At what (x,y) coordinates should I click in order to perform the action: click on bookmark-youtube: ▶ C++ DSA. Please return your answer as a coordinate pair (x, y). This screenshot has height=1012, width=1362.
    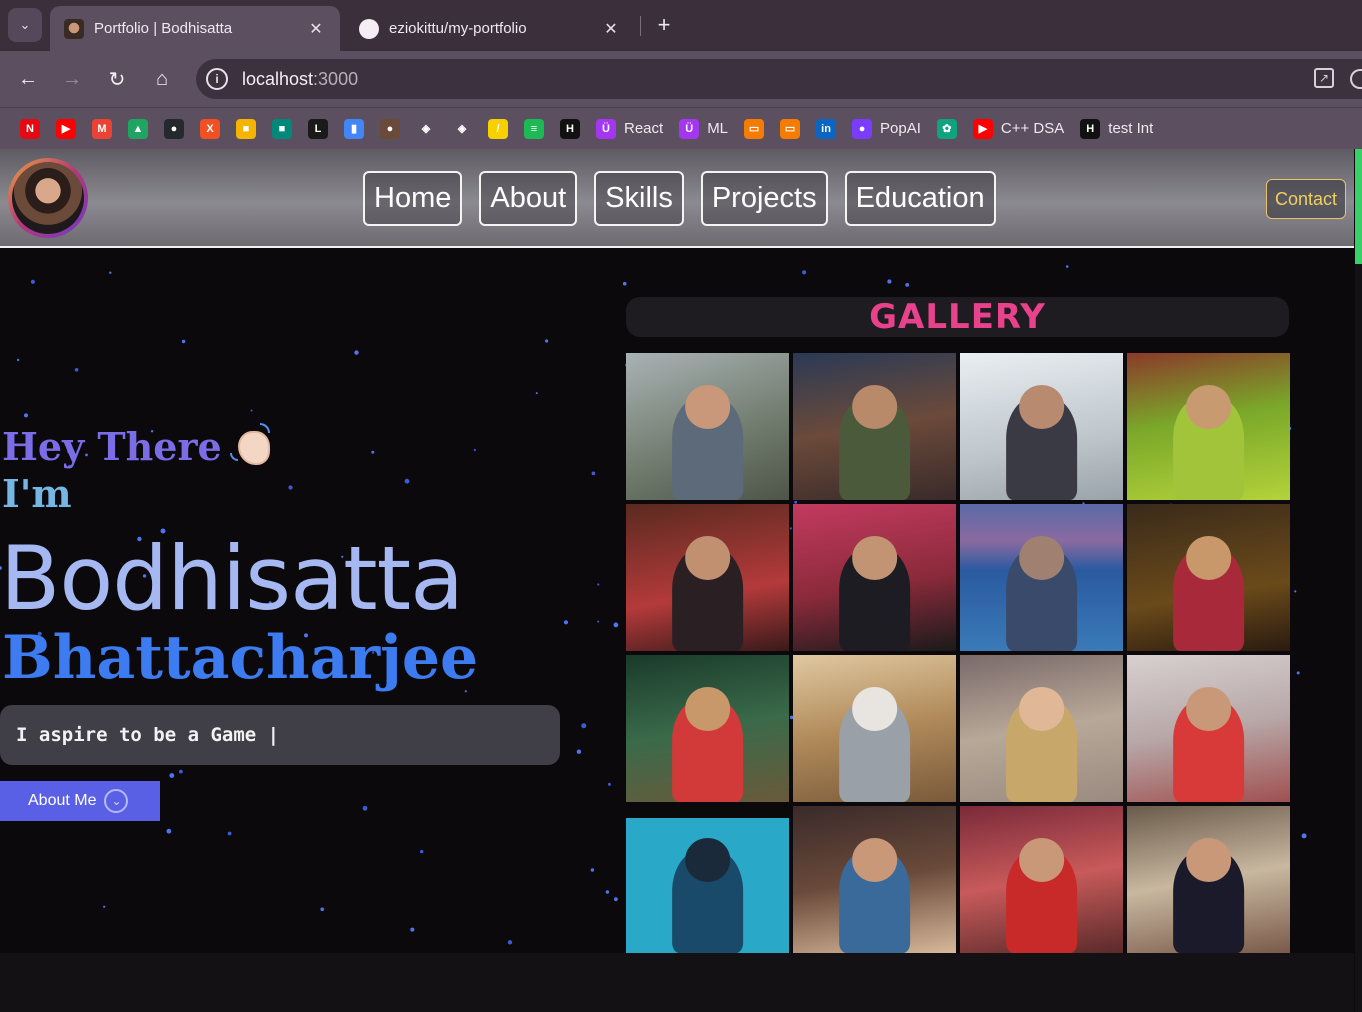
    Looking at the image, I should click on (1018, 129).